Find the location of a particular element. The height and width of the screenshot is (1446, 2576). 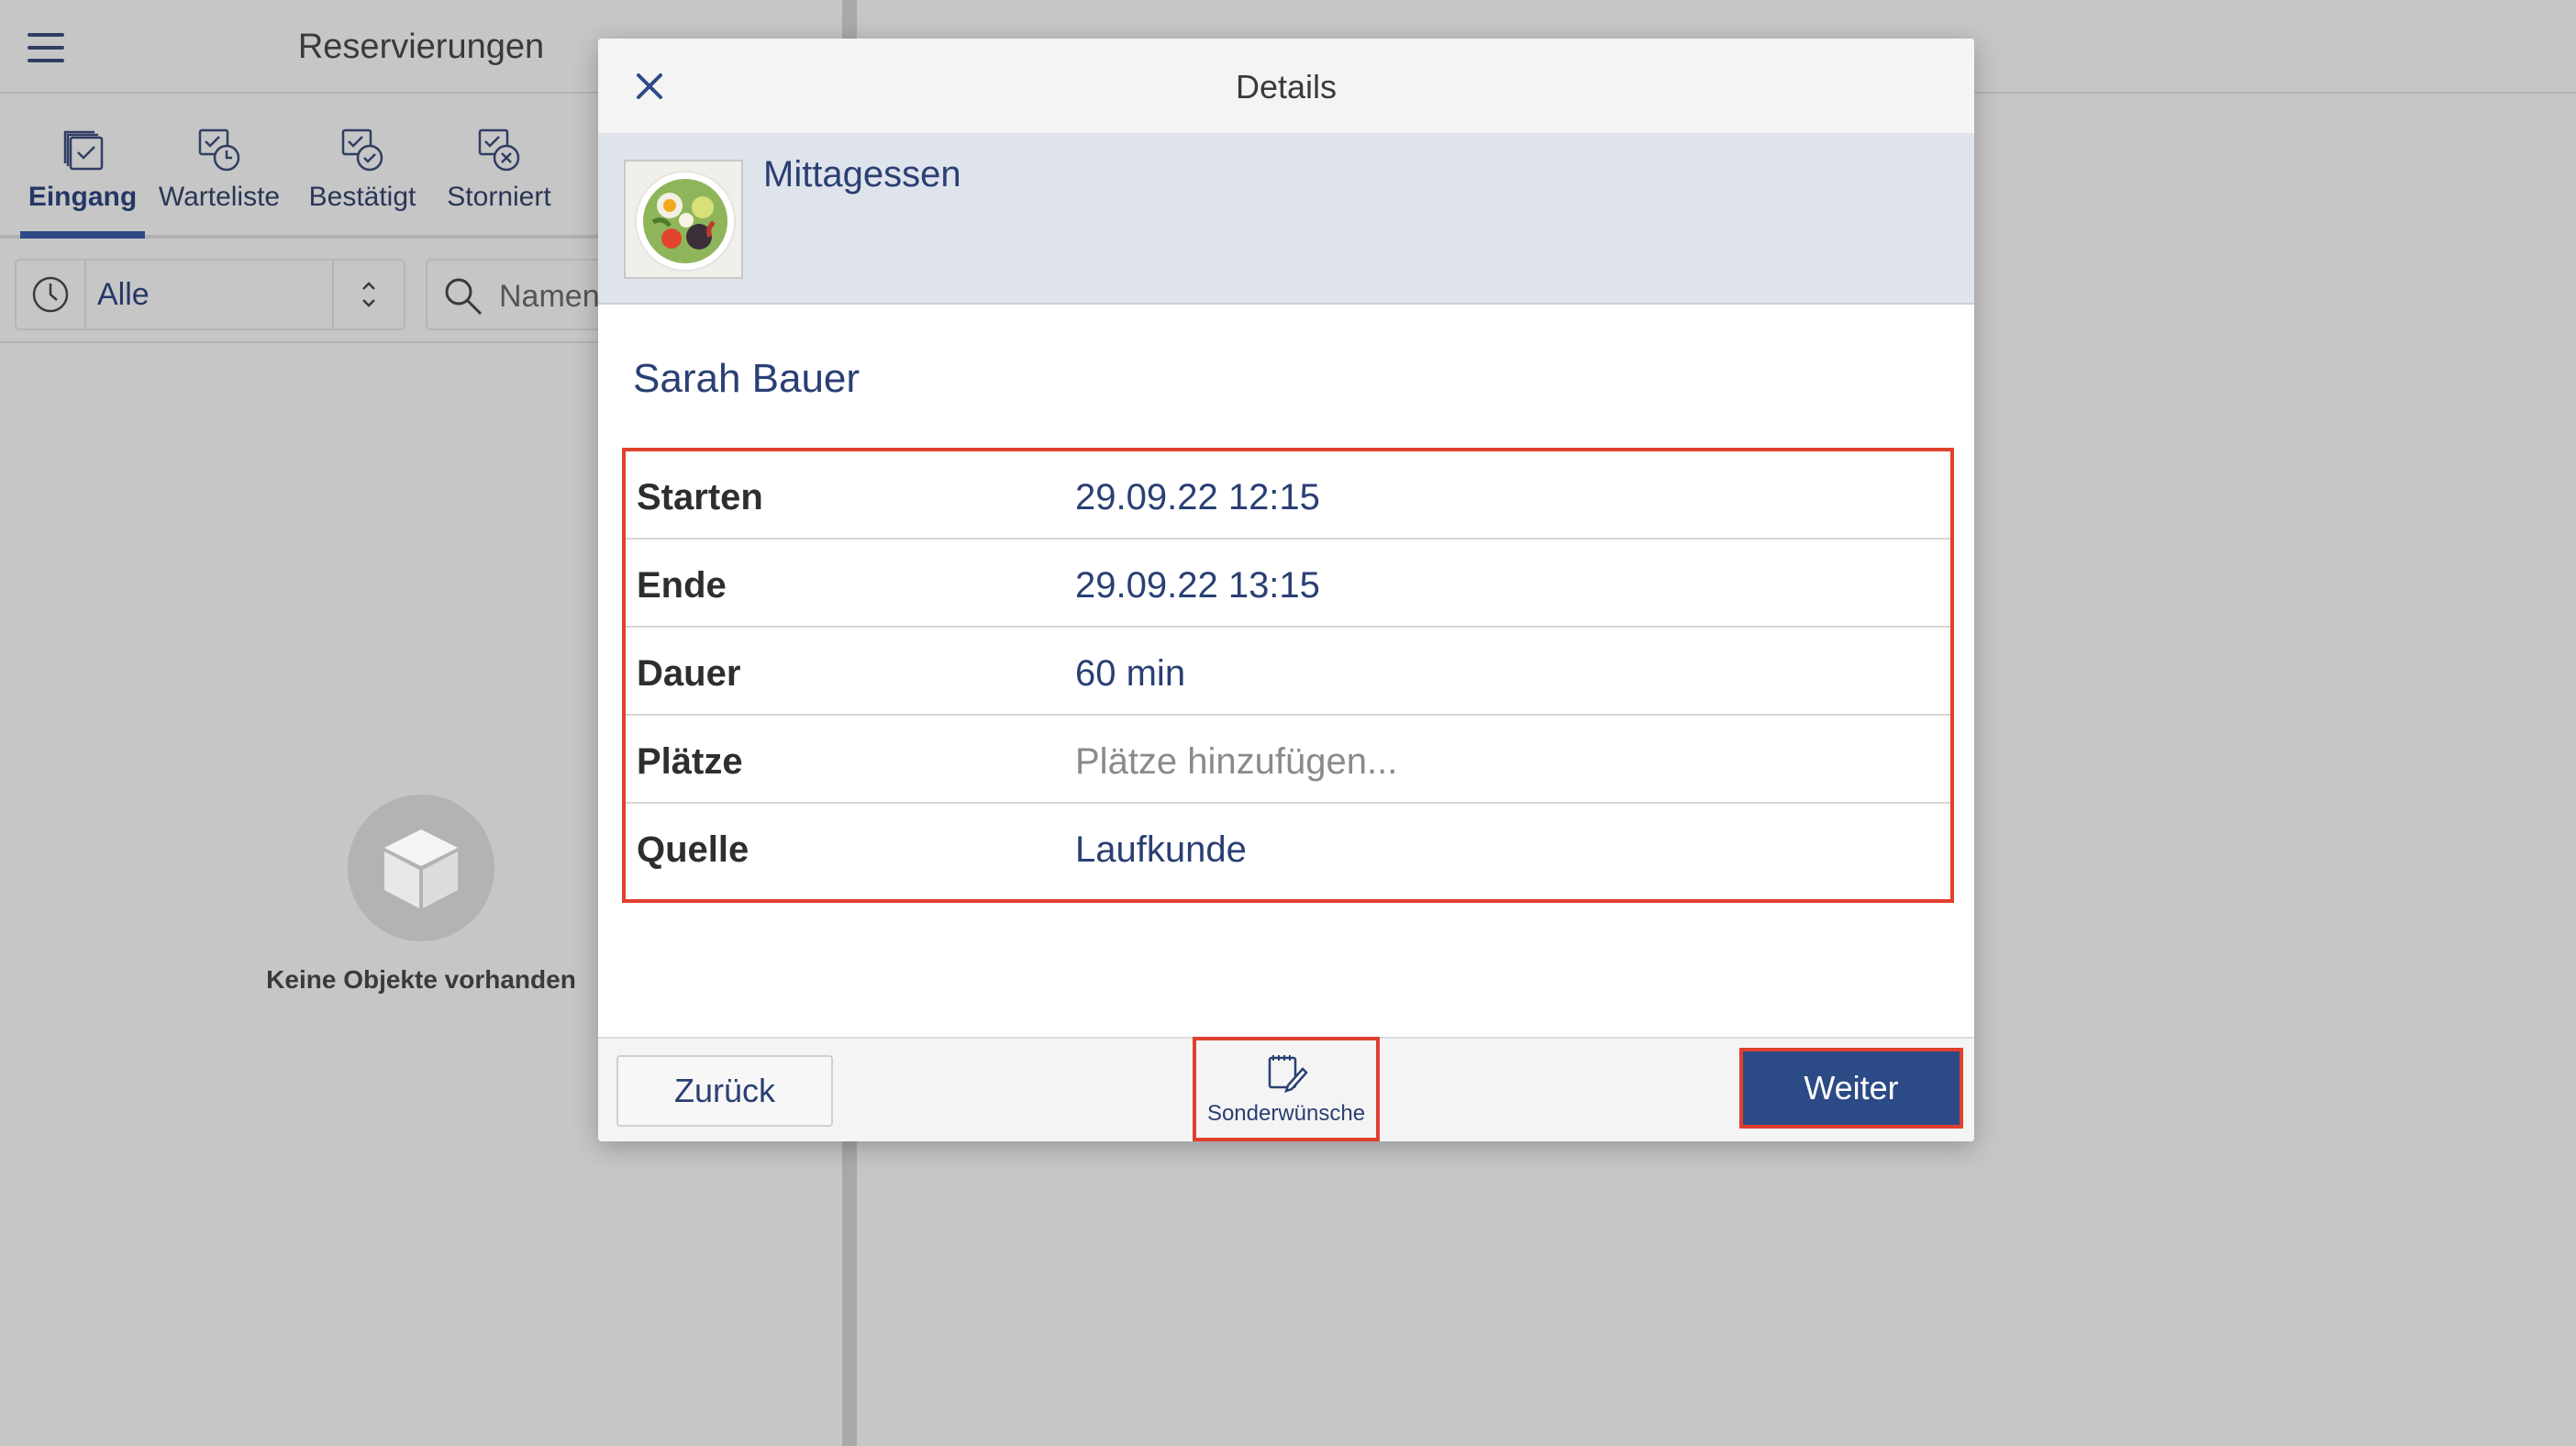

notepad-edit-icon is located at coordinates (1286, 1074).